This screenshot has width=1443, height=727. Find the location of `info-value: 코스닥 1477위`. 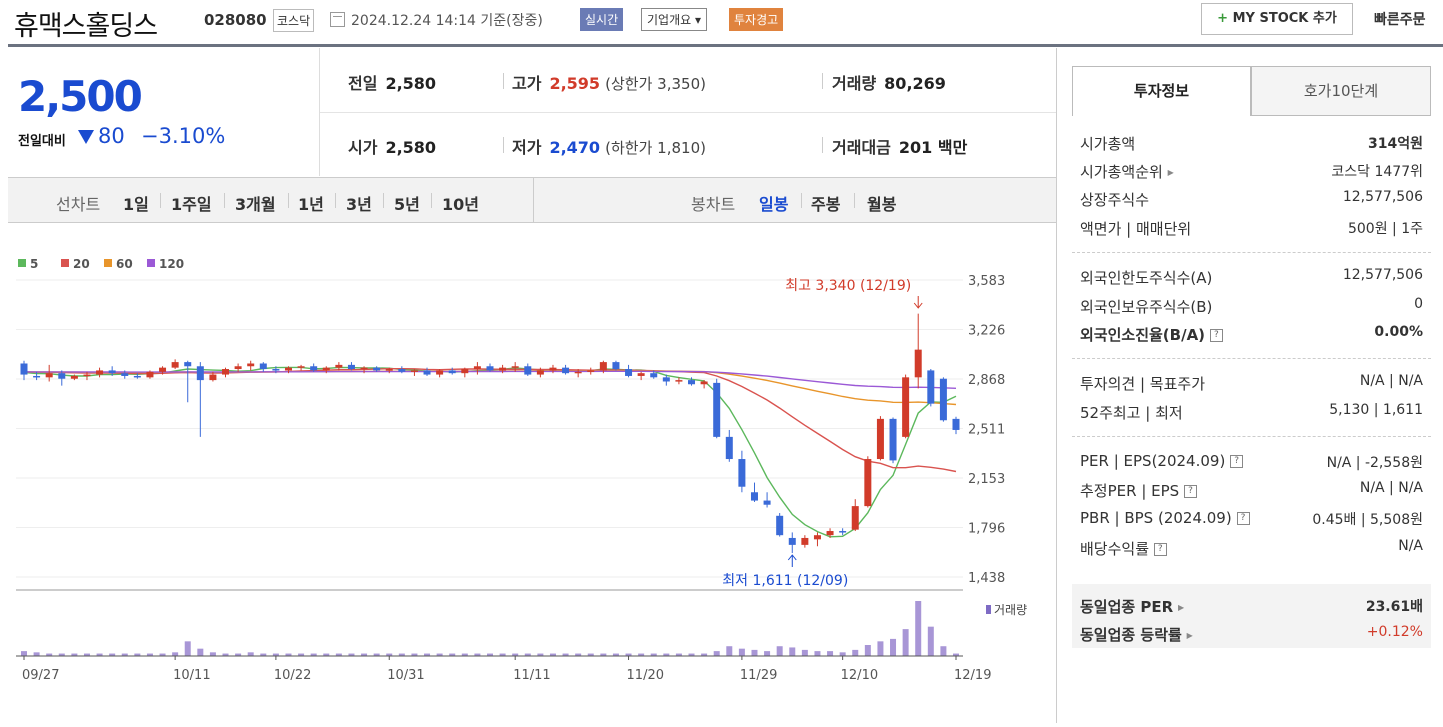

info-value: 코스닥 1477위 is located at coordinates (1377, 172).